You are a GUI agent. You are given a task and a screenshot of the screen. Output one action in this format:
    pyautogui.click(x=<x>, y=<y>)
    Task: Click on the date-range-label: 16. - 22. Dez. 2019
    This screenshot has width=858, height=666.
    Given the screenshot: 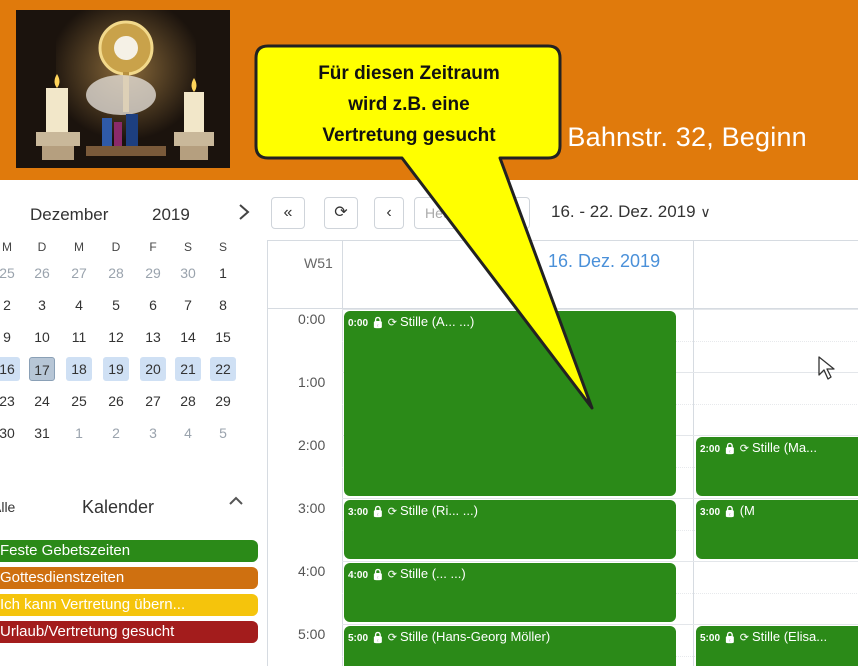 What is the action you would take?
    pyautogui.click(x=623, y=211)
    